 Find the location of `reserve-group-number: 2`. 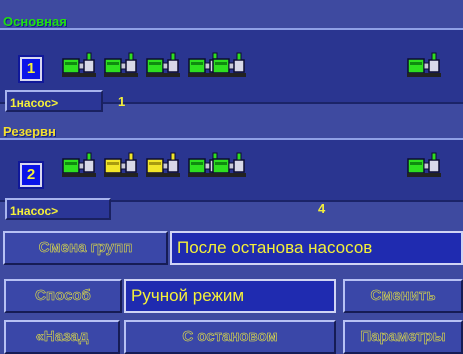

reserve-group-number: 2 is located at coordinates (31, 175).